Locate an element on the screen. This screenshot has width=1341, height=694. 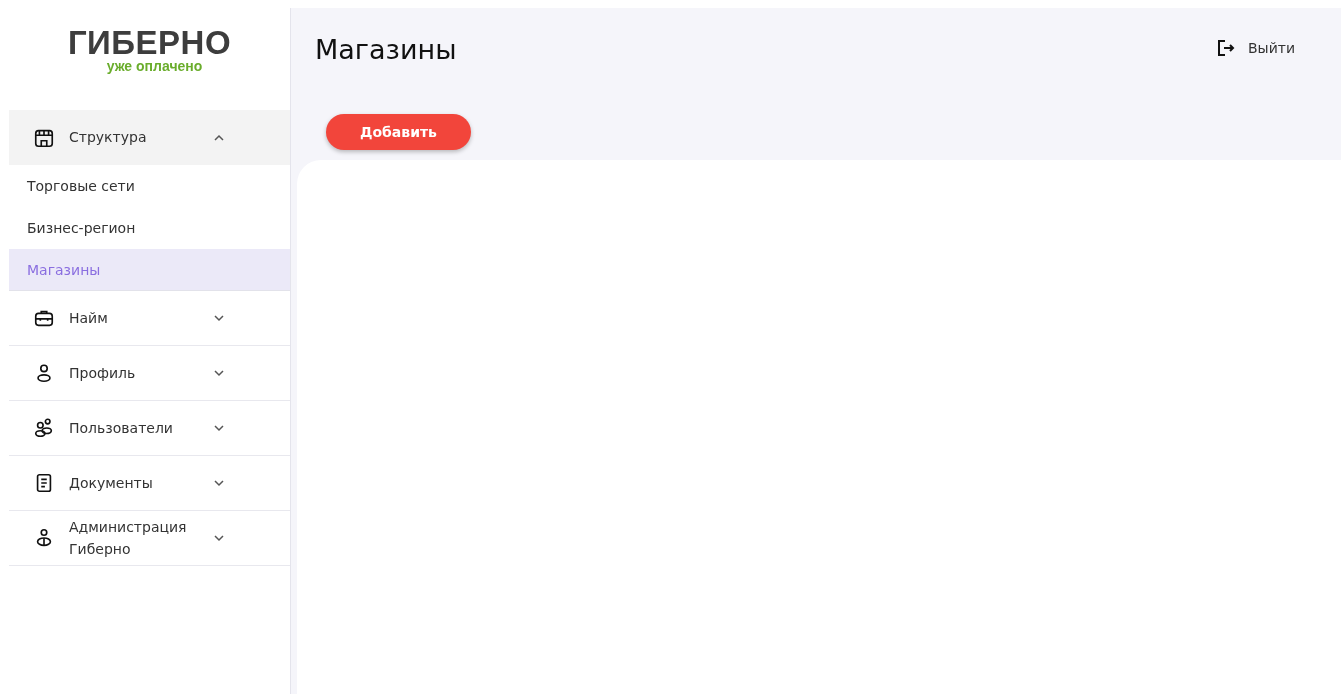
add-button: Добавить is located at coordinates (398, 132).